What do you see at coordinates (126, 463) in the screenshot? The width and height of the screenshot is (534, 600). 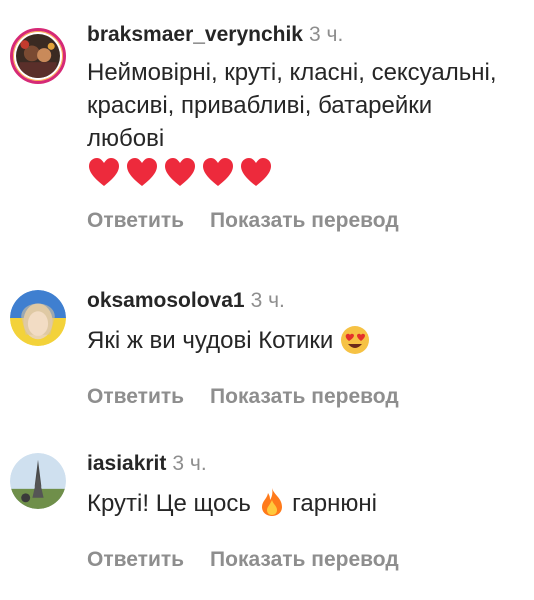 I see `username: iasiakrit` at bounding box center [126, 463].